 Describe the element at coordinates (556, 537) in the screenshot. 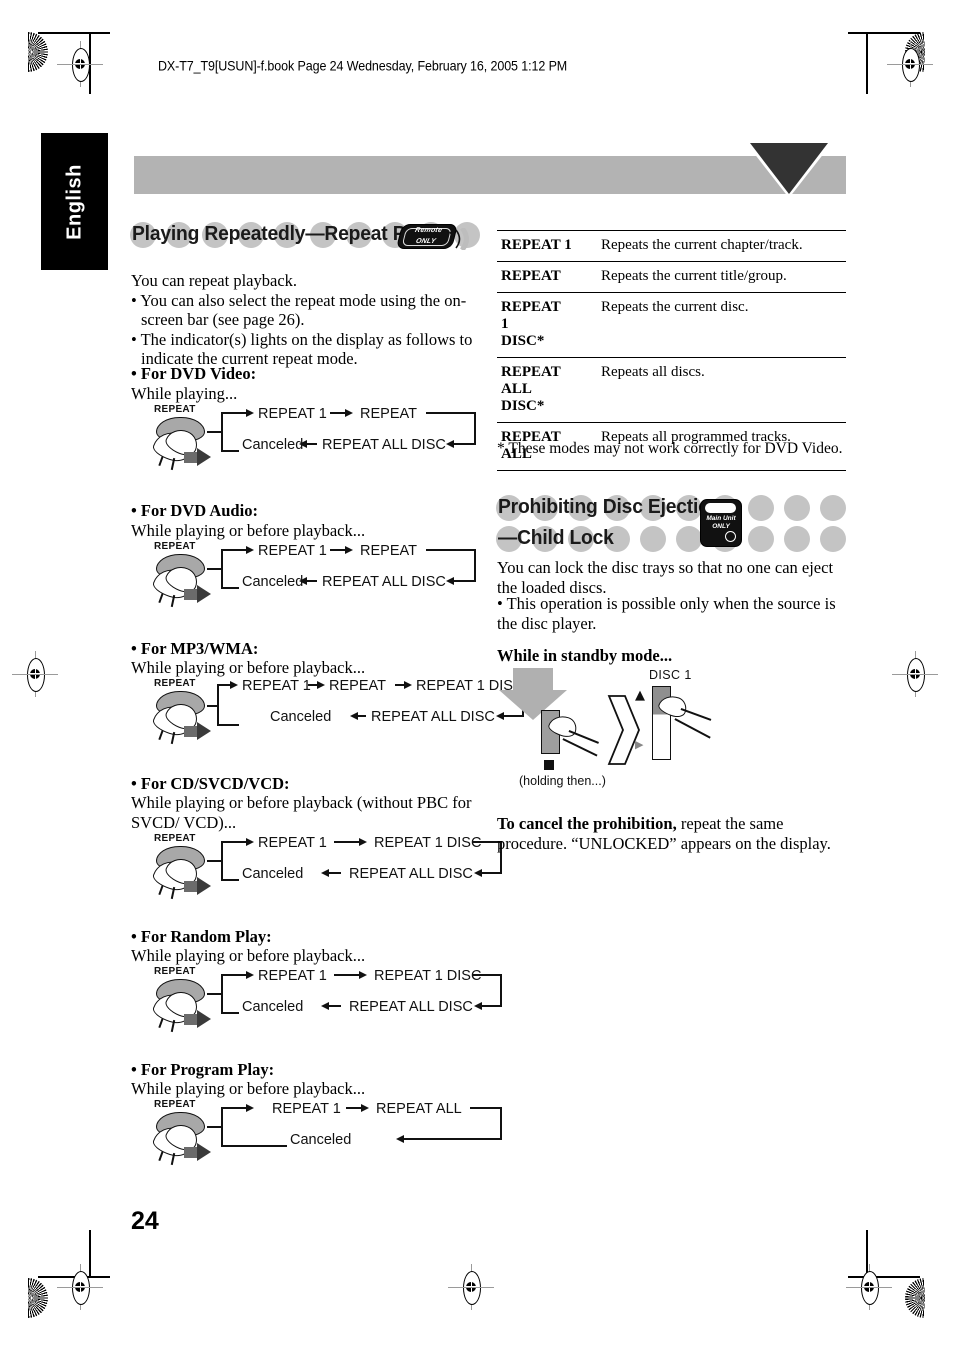

I see `section-heading-child-lock-line2: —Child Lock` at that location.